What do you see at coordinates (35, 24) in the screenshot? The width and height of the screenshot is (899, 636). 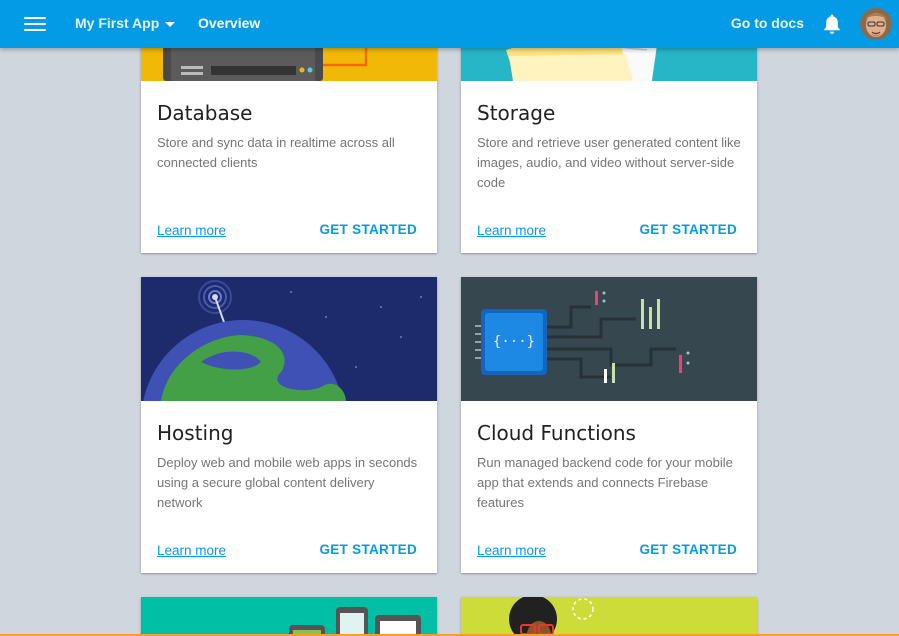 I see `menu-icon` at bounding box center [35, 24].